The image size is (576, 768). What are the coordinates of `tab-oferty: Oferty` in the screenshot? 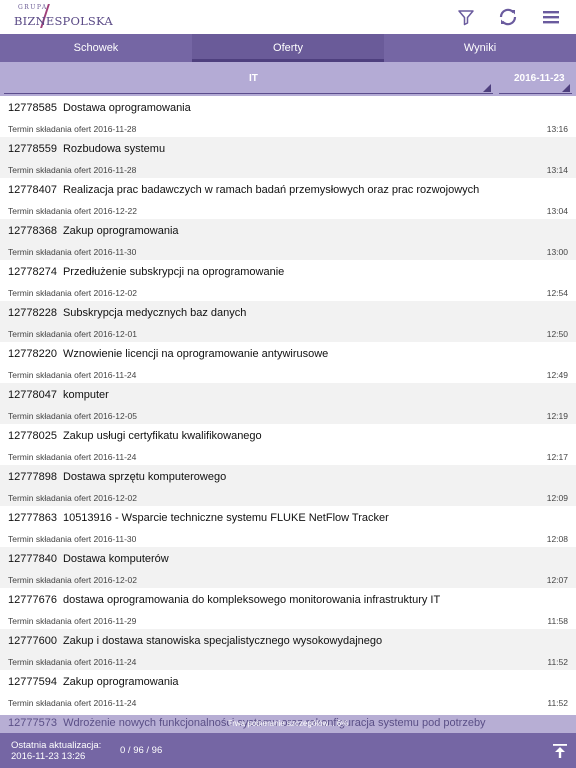 It's located at (288, 48).